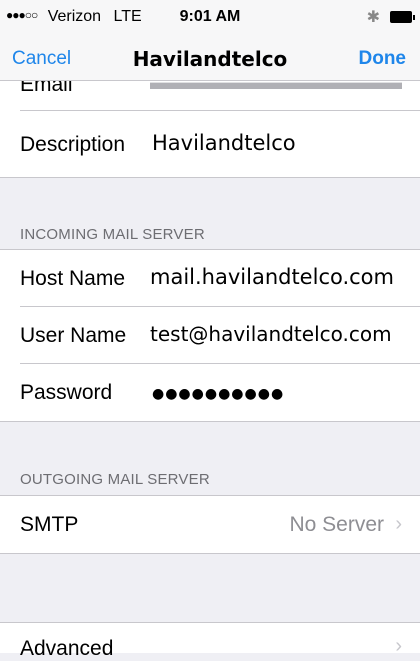 The image size is (420, 661). I want to click on host-name-row: Host Name mail.havilandtelco.com, so click(210, 278).